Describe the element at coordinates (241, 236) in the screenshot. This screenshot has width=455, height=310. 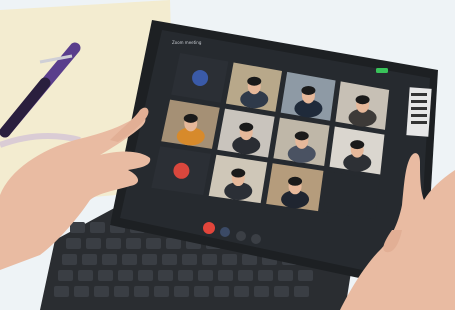
I see `camera-button` at that location.